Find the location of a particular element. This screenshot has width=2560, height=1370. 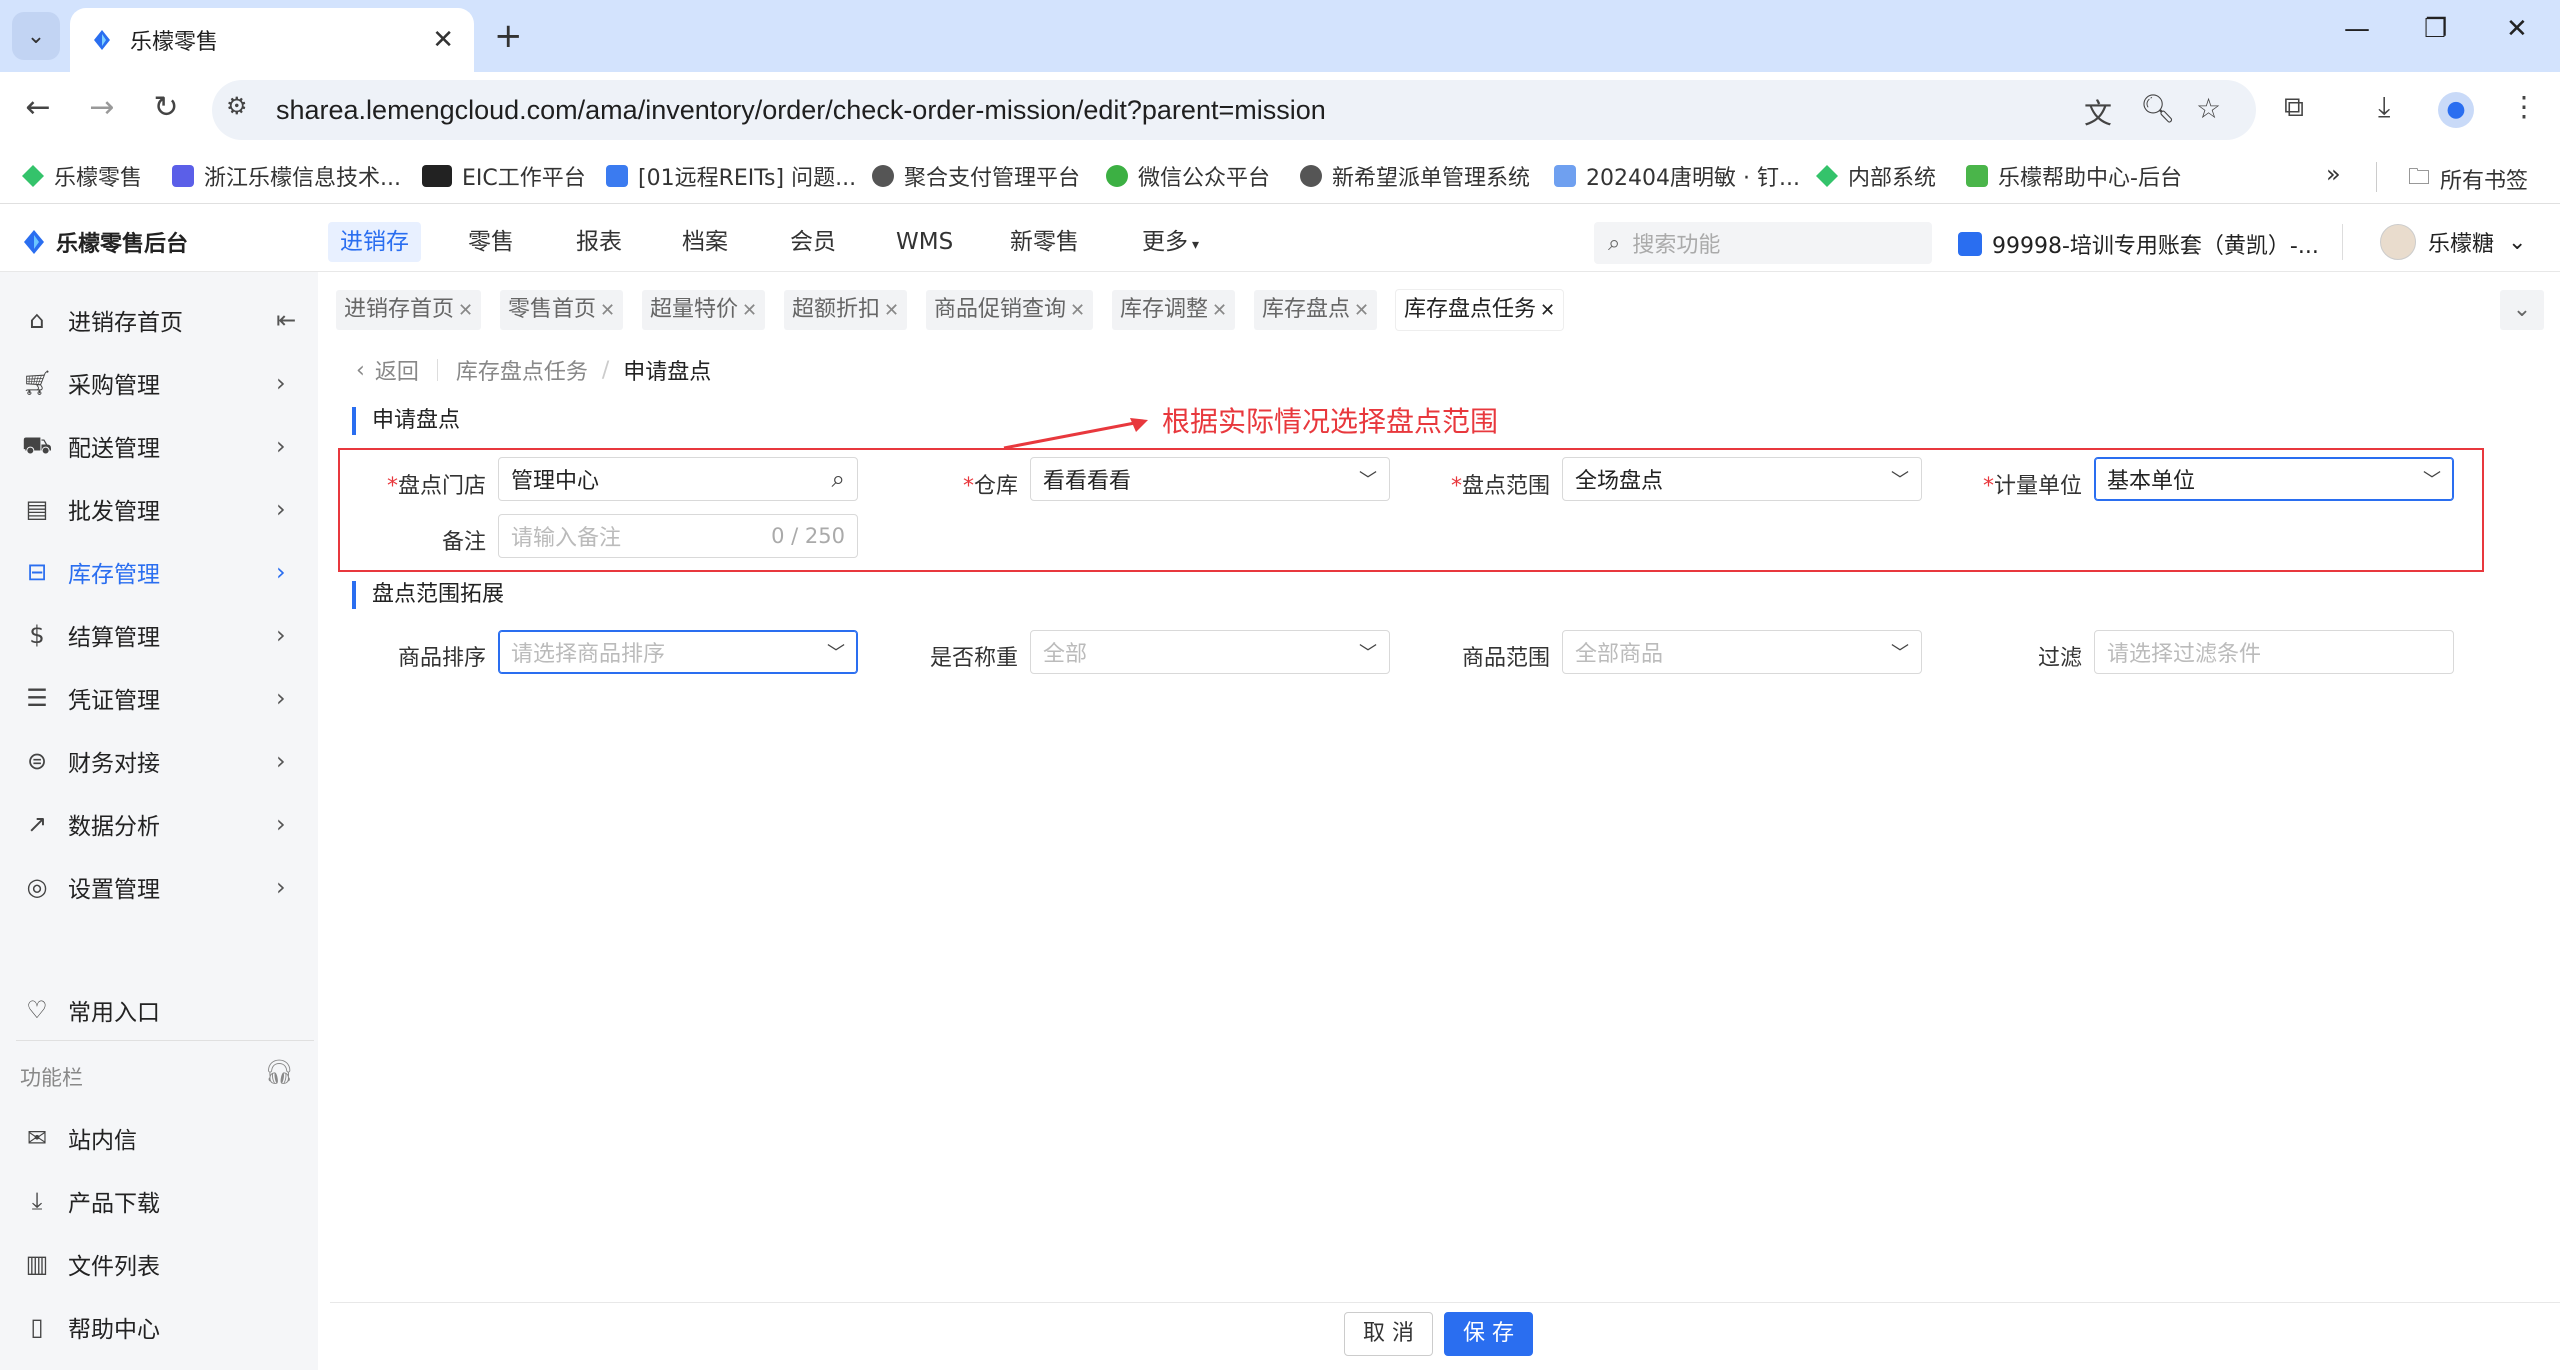

sidebar-tool-messages: ✉ 站内信 is located at coordinates (159, 1138).